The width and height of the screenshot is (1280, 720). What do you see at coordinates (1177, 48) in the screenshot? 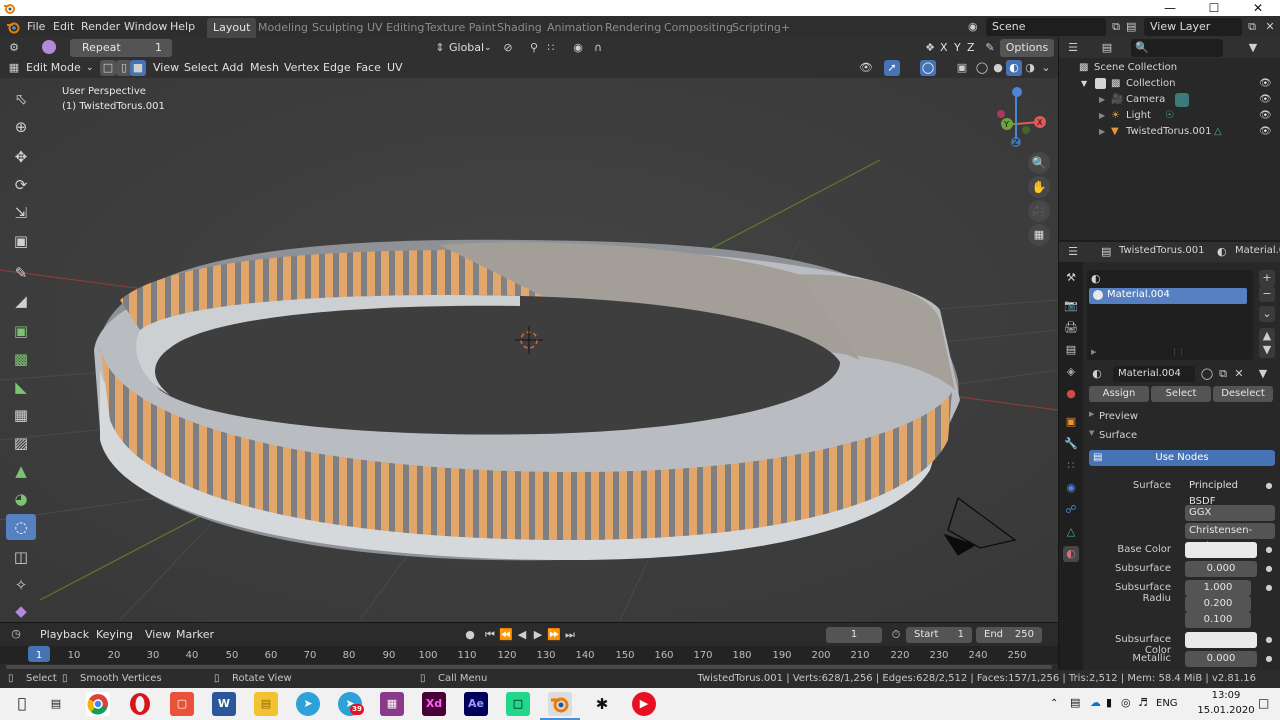
I see `outliner-search-input: 🔍` at bounding box center [1177, 48].